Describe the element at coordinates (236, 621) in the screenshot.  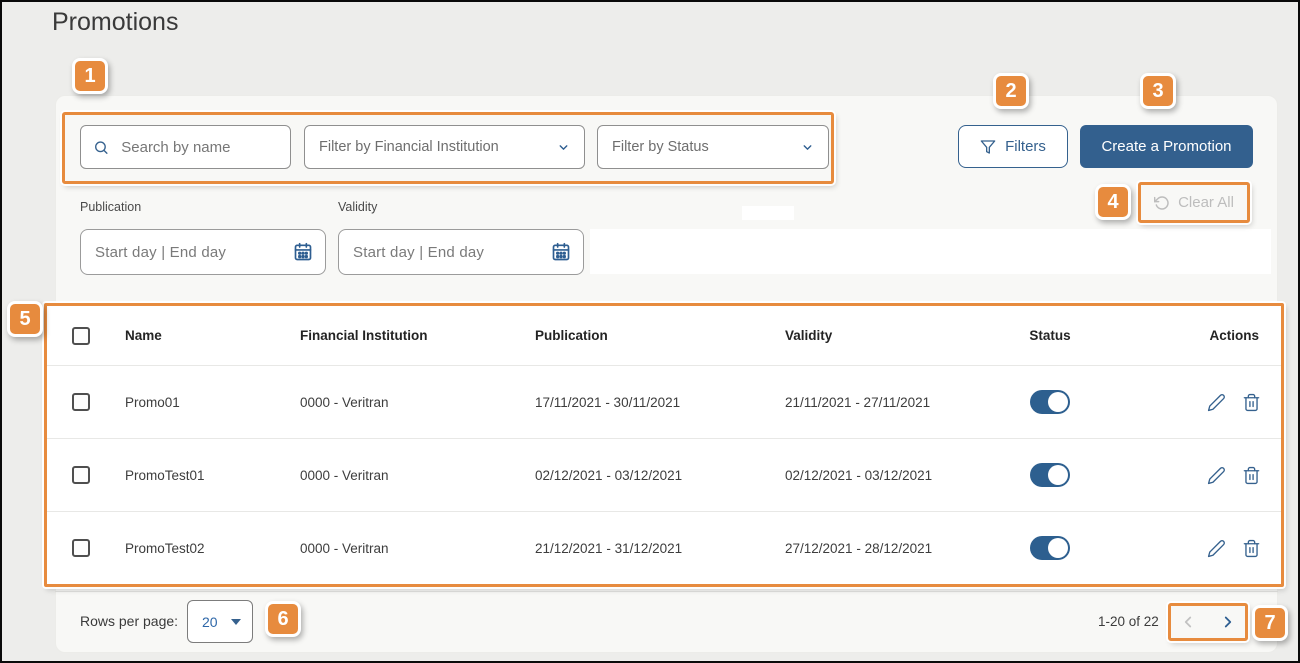
I see `caret-down-icon` at that location.